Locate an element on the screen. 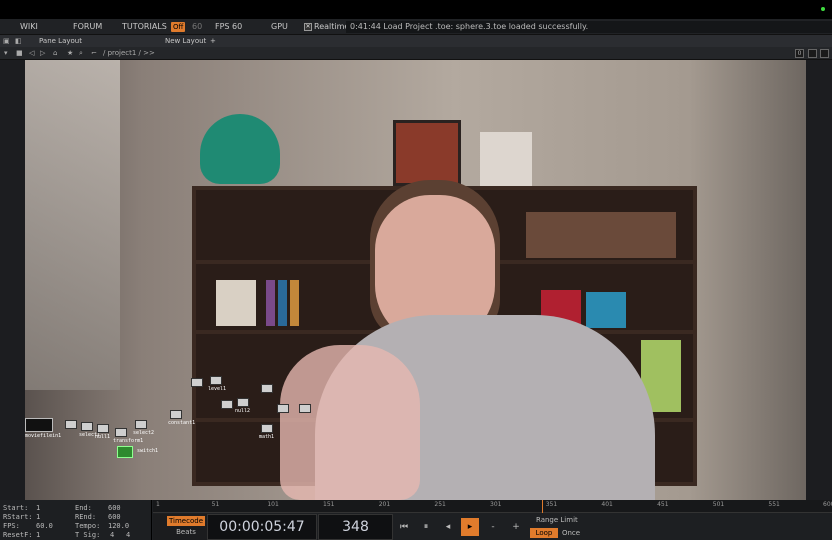 The width and height of the screenshot is (832, 540). tempo-value: 120.0 is located at coordinates (118, 526).